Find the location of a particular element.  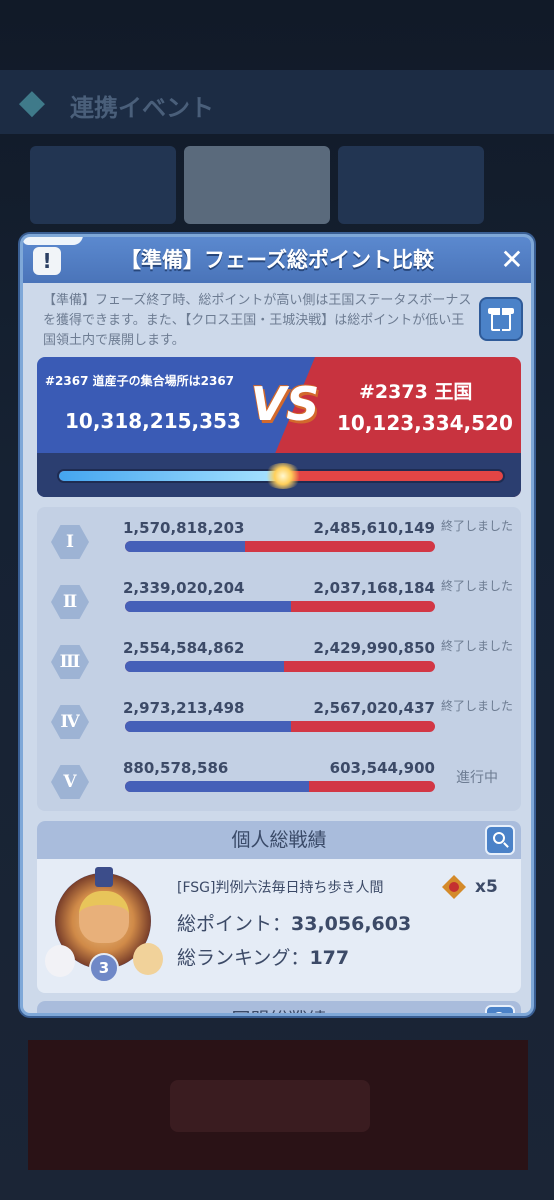

section-header: 同盟総戦績 is located at coordinates (279, 1007).